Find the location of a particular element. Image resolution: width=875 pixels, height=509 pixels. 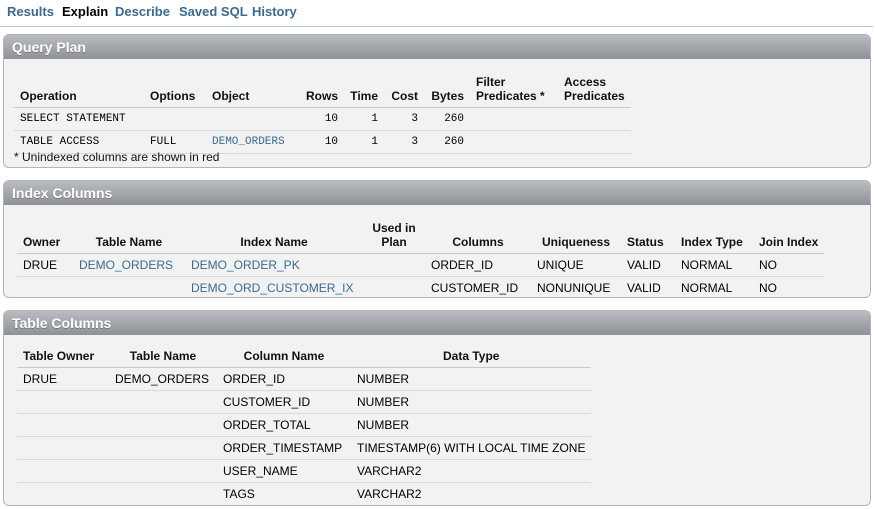

col-uniqueness: Uniqueness is located at coordinates (576, 233).